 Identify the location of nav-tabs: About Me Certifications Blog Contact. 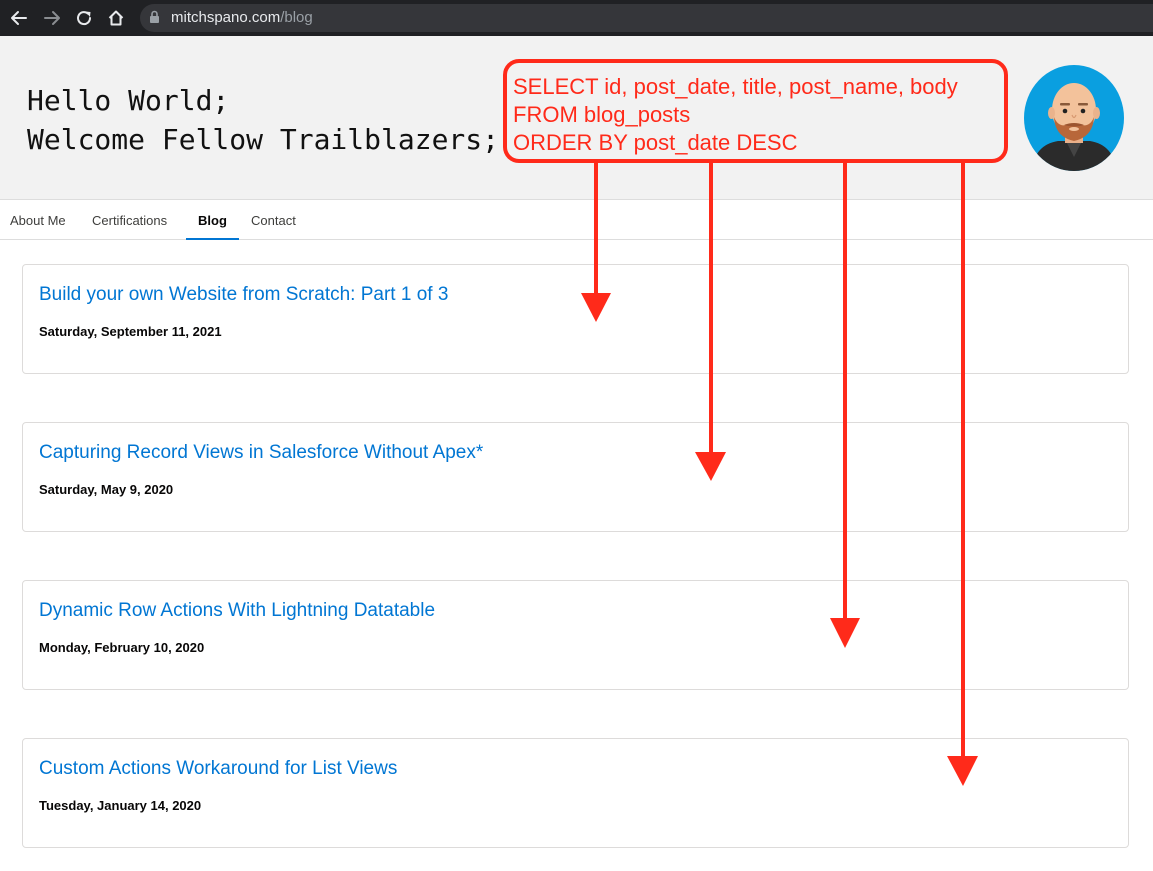
(576, 220).